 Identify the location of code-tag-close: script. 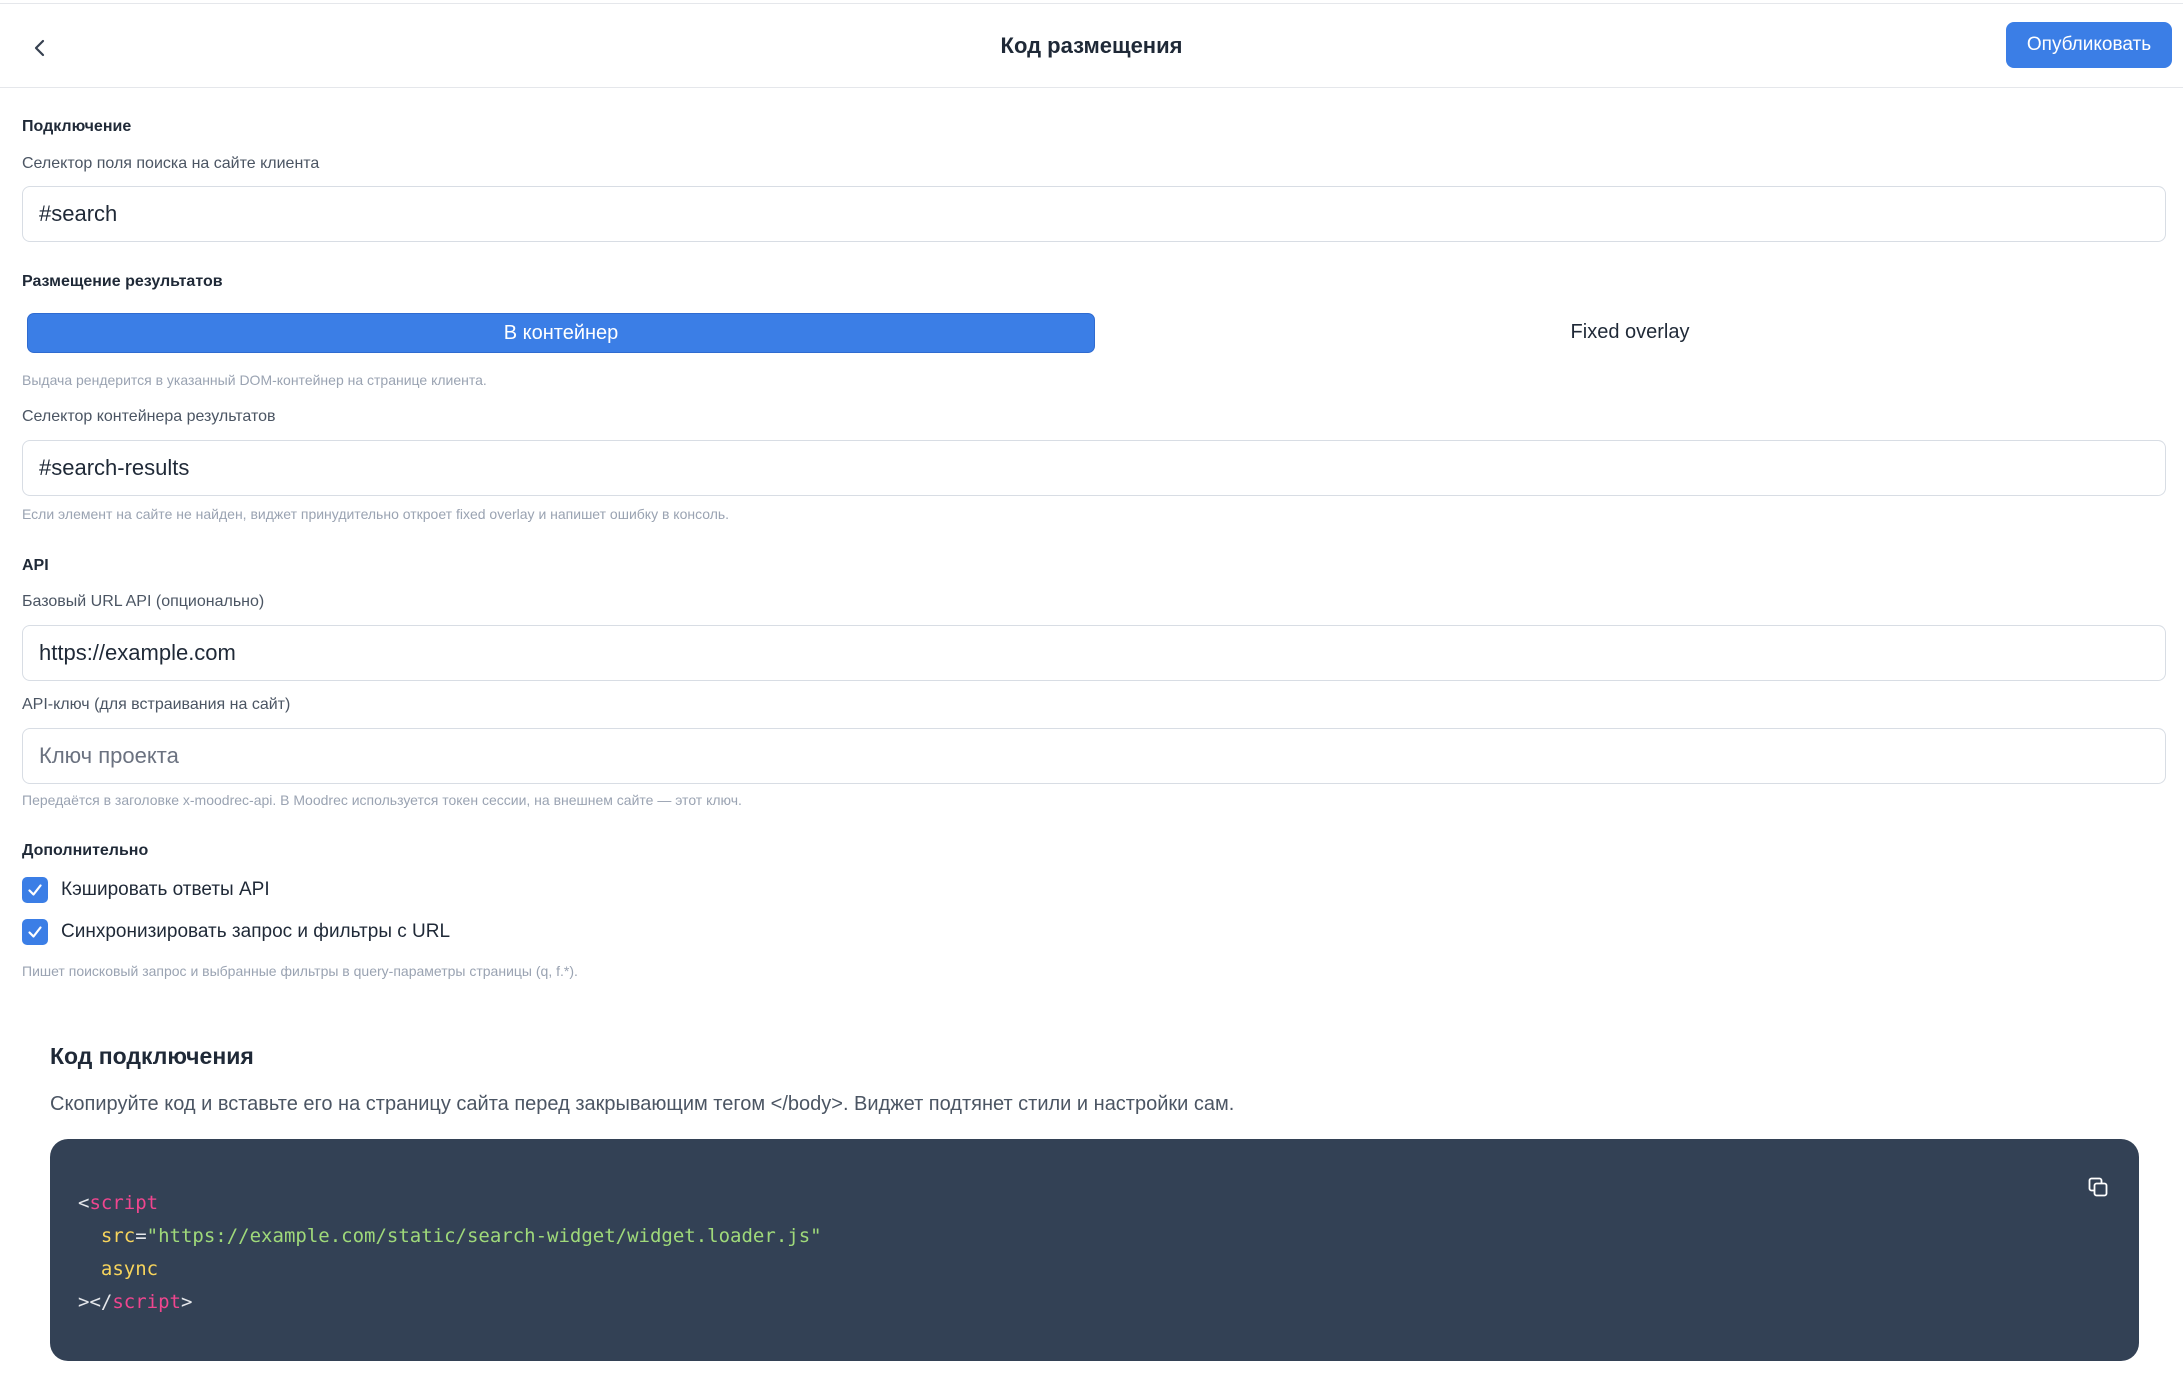
(146, 1302).